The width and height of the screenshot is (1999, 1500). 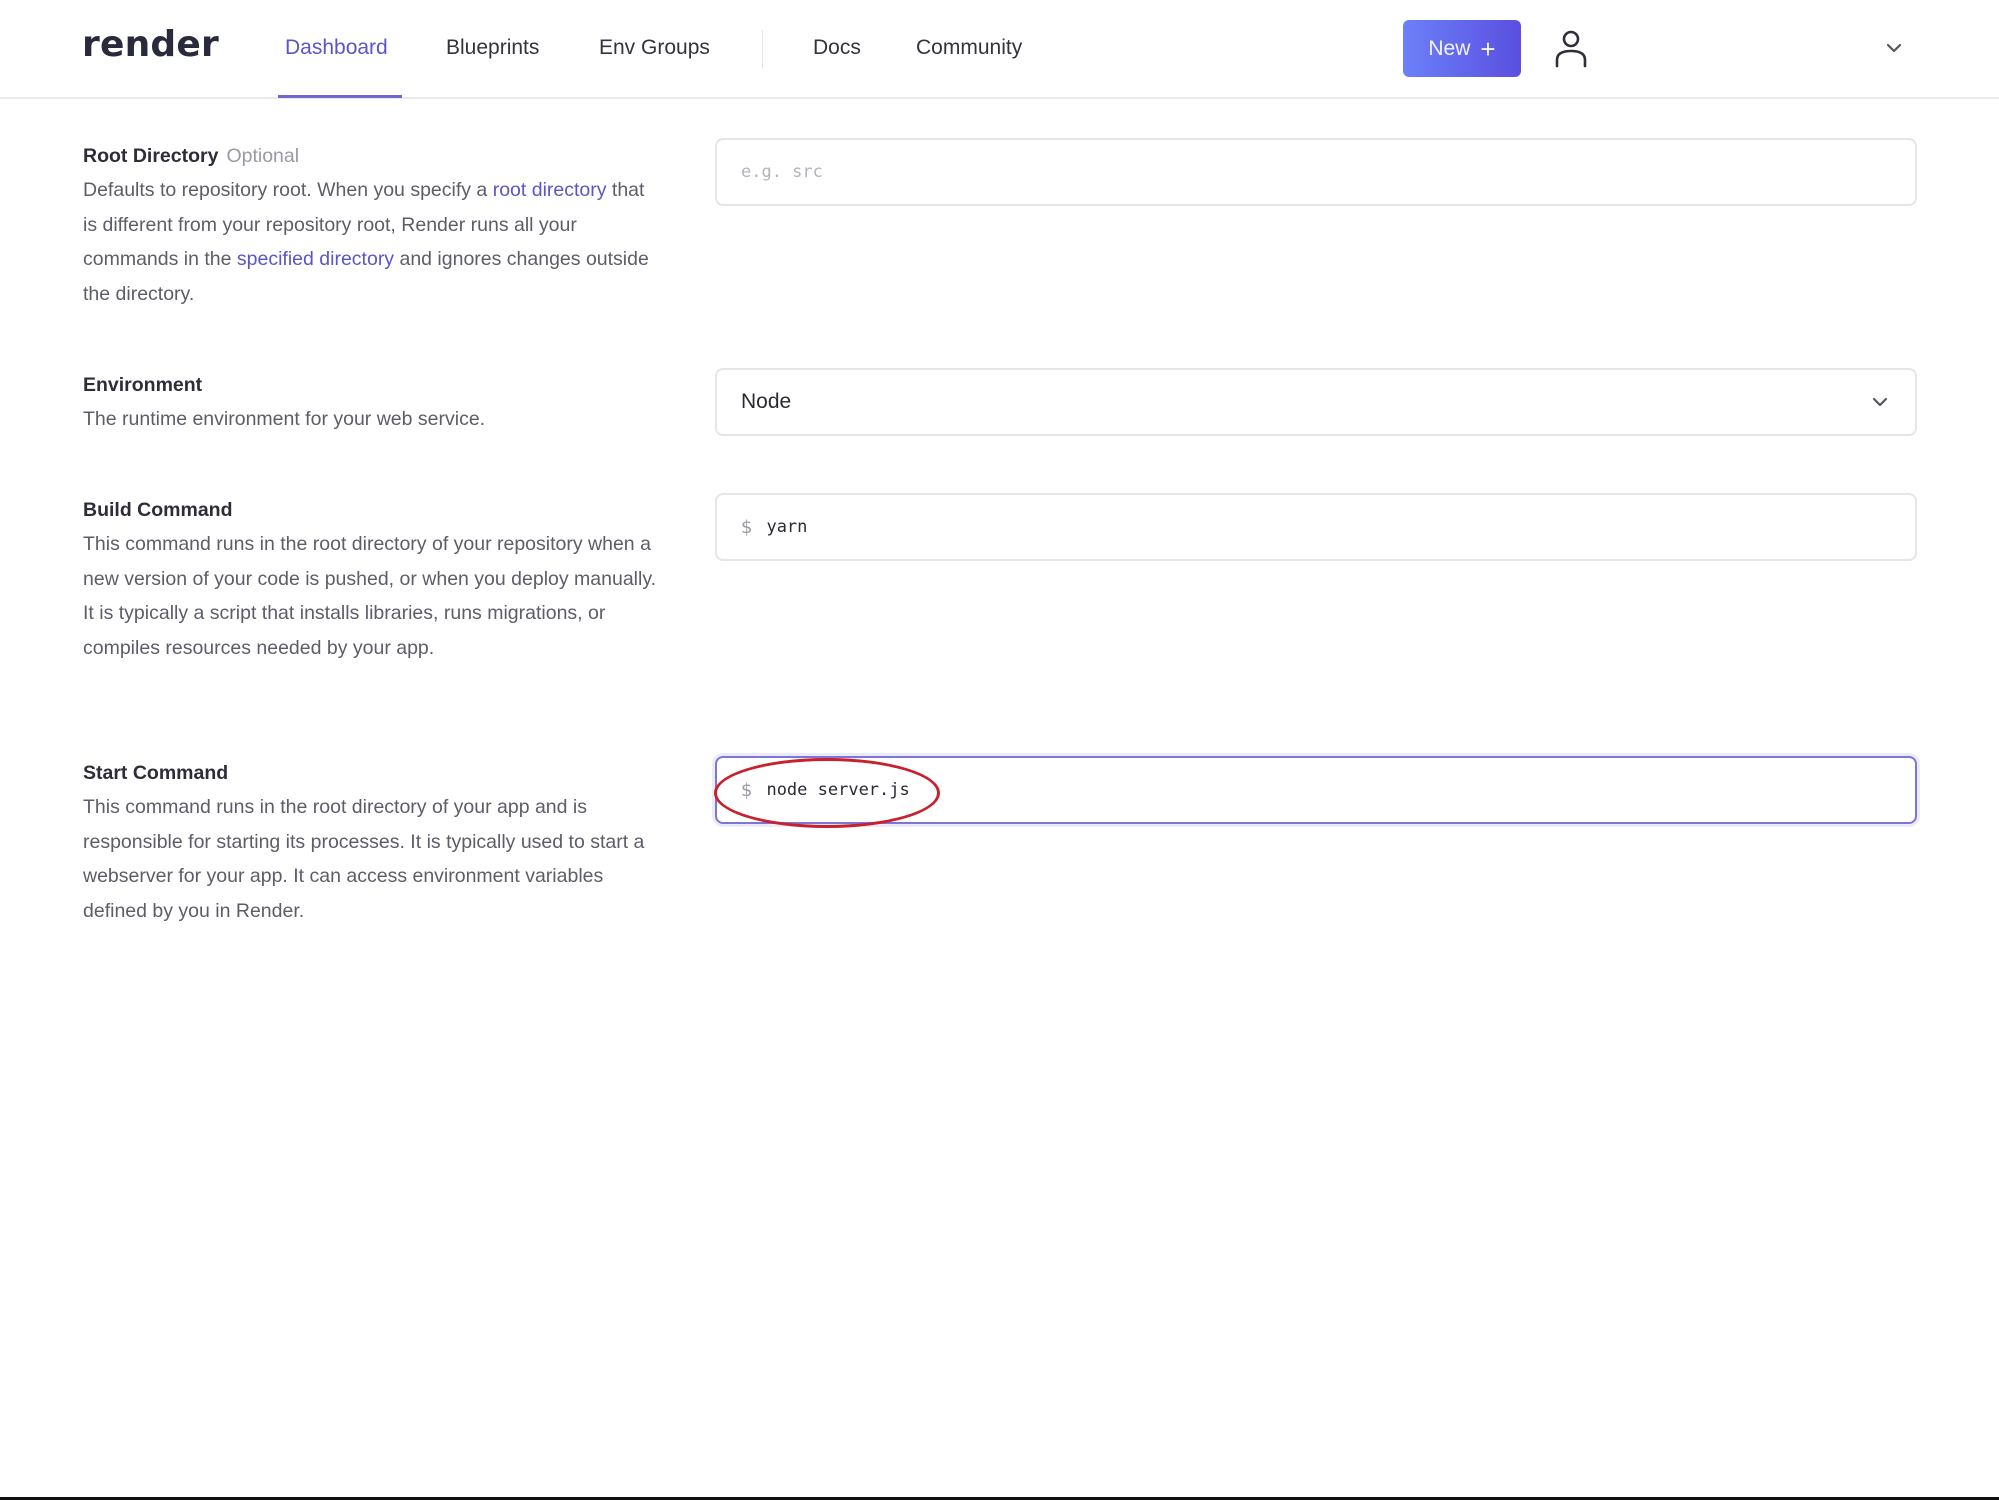 I want to click on root-directory-title-text: Root Directory, so click(x=151, y=156).